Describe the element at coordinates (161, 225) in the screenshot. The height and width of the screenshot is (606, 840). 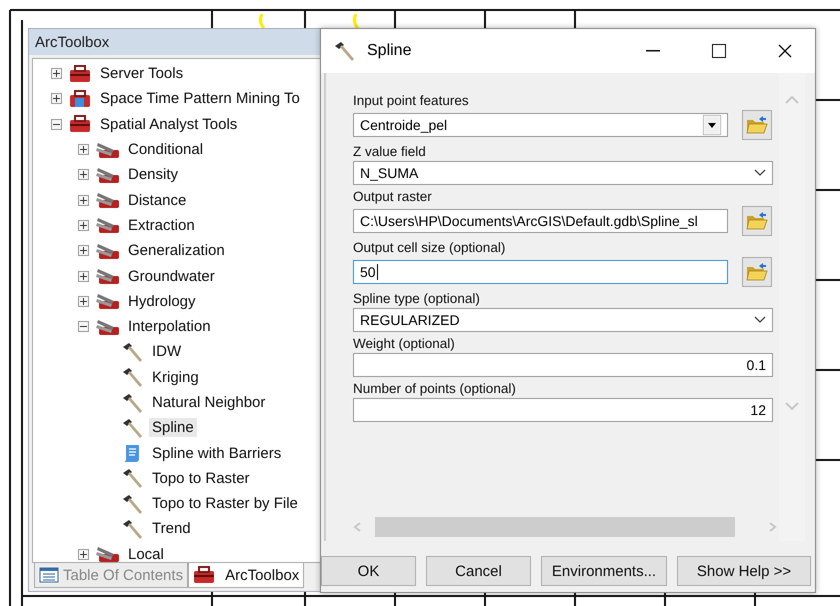
I see `tree-item: Extraction` at that location.